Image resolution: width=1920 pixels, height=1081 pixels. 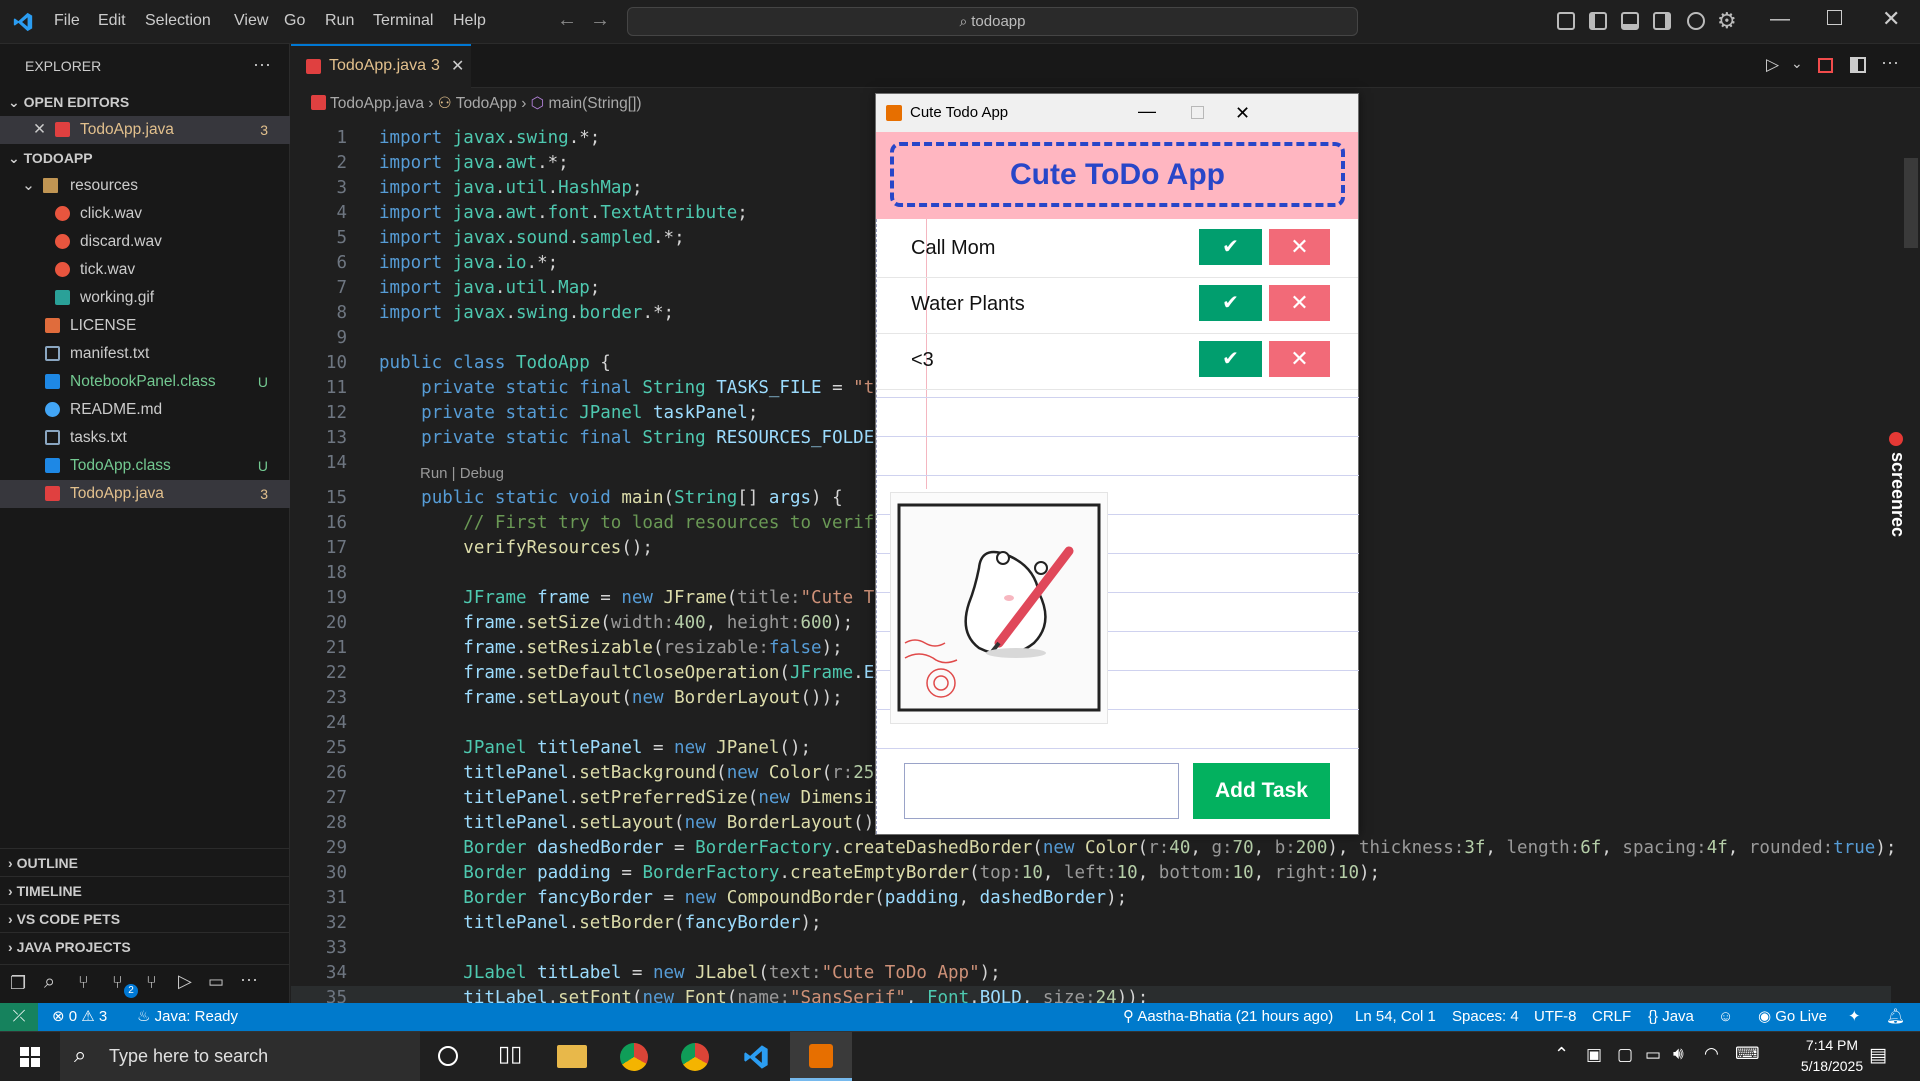 I want to click on git-blame: ⚲ Aastha-Bhatia (21 hours ago), so click(x=1228, y=1017).